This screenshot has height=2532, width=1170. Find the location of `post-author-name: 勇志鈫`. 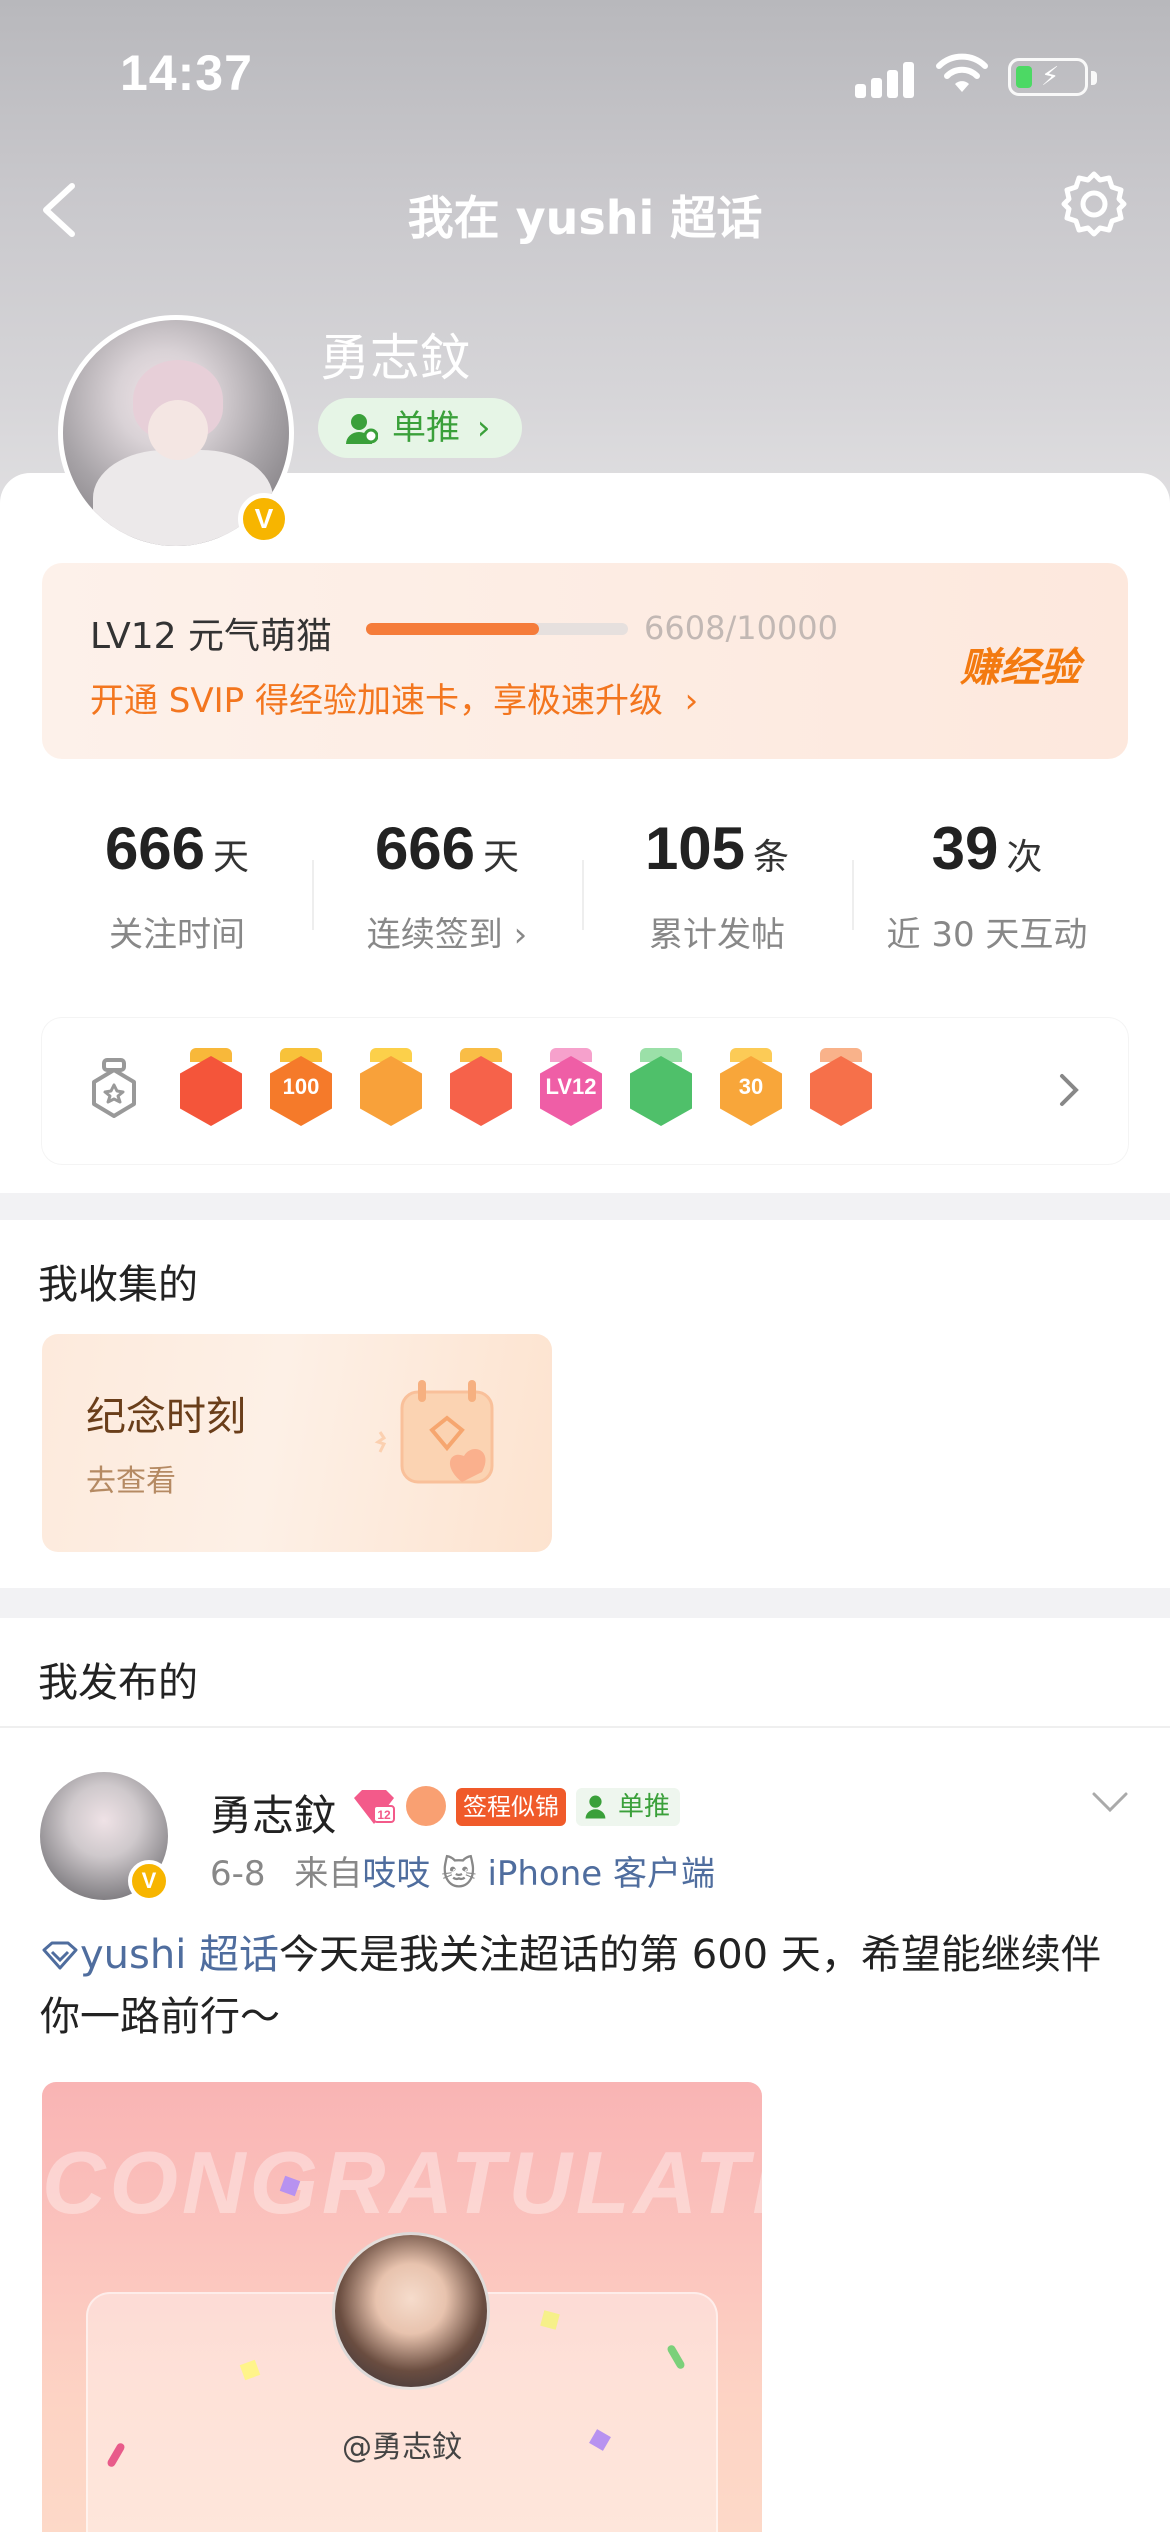

post-author-name: 勇志鈫 is located at coordinates (273, 1812).